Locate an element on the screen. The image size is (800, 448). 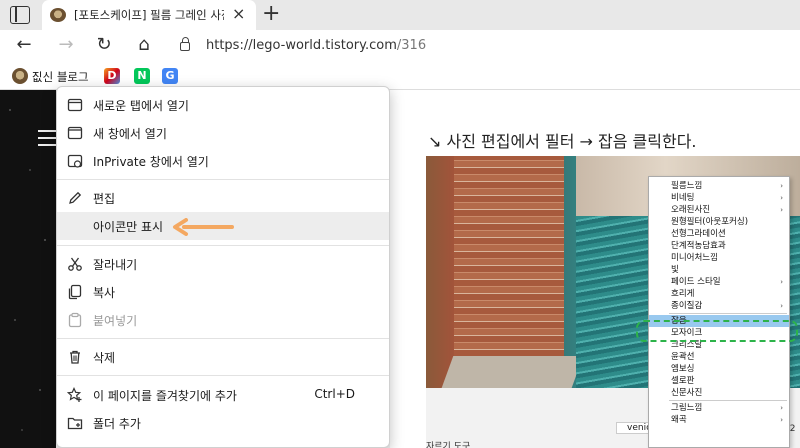
url-text: https://lego-world.tistory.com/316 is located at coordinates (316, 45).